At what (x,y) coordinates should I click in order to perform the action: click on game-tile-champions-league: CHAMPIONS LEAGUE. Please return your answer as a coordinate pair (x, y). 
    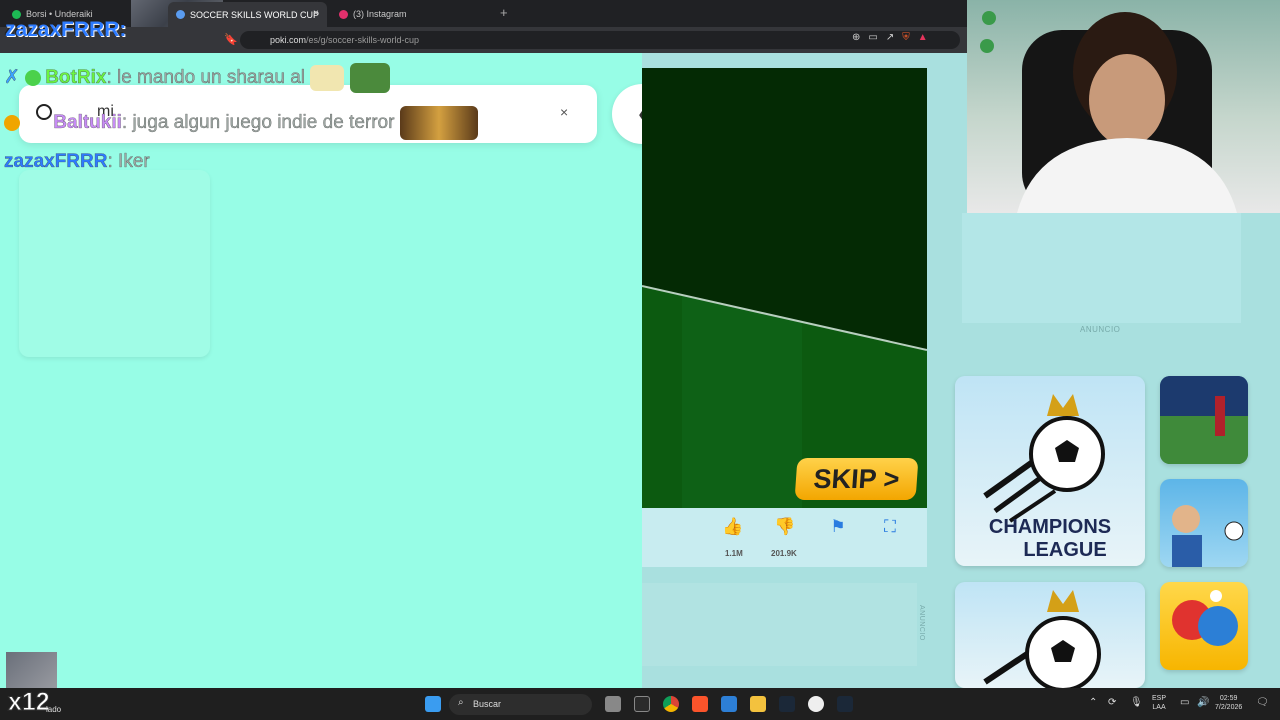
    Looking at the image, I should click on (1050, 471).